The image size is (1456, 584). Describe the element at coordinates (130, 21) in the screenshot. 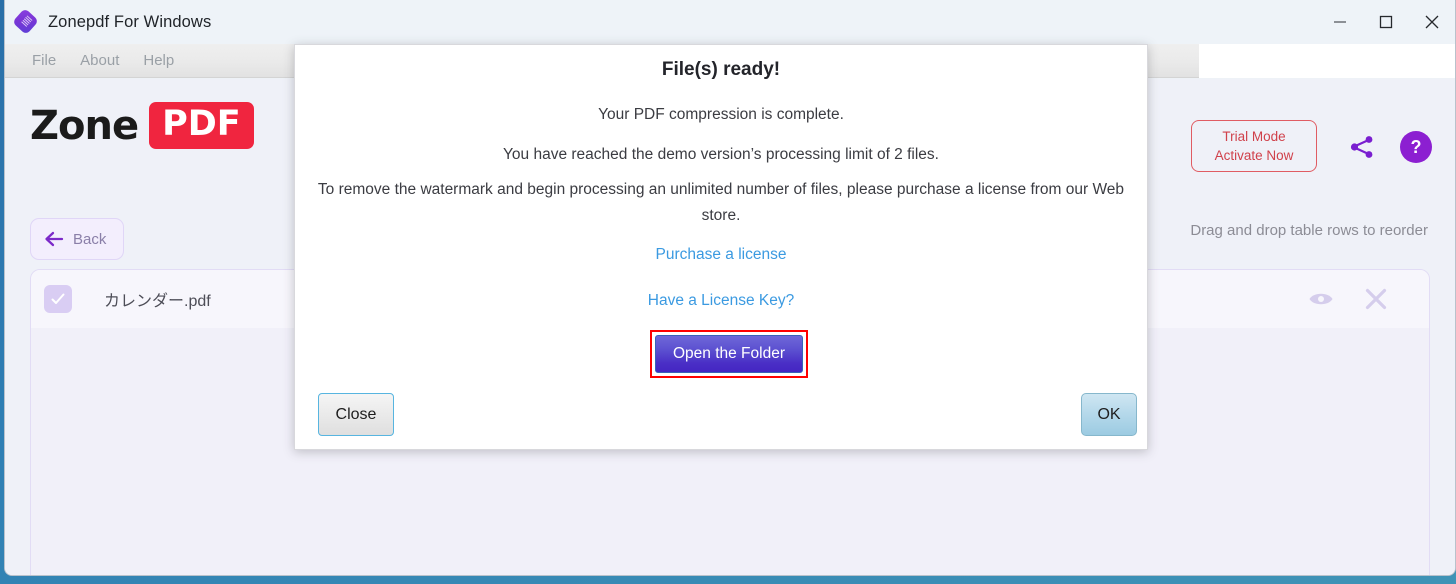

I see `window-title: Zonepdf For Windows` at that location.